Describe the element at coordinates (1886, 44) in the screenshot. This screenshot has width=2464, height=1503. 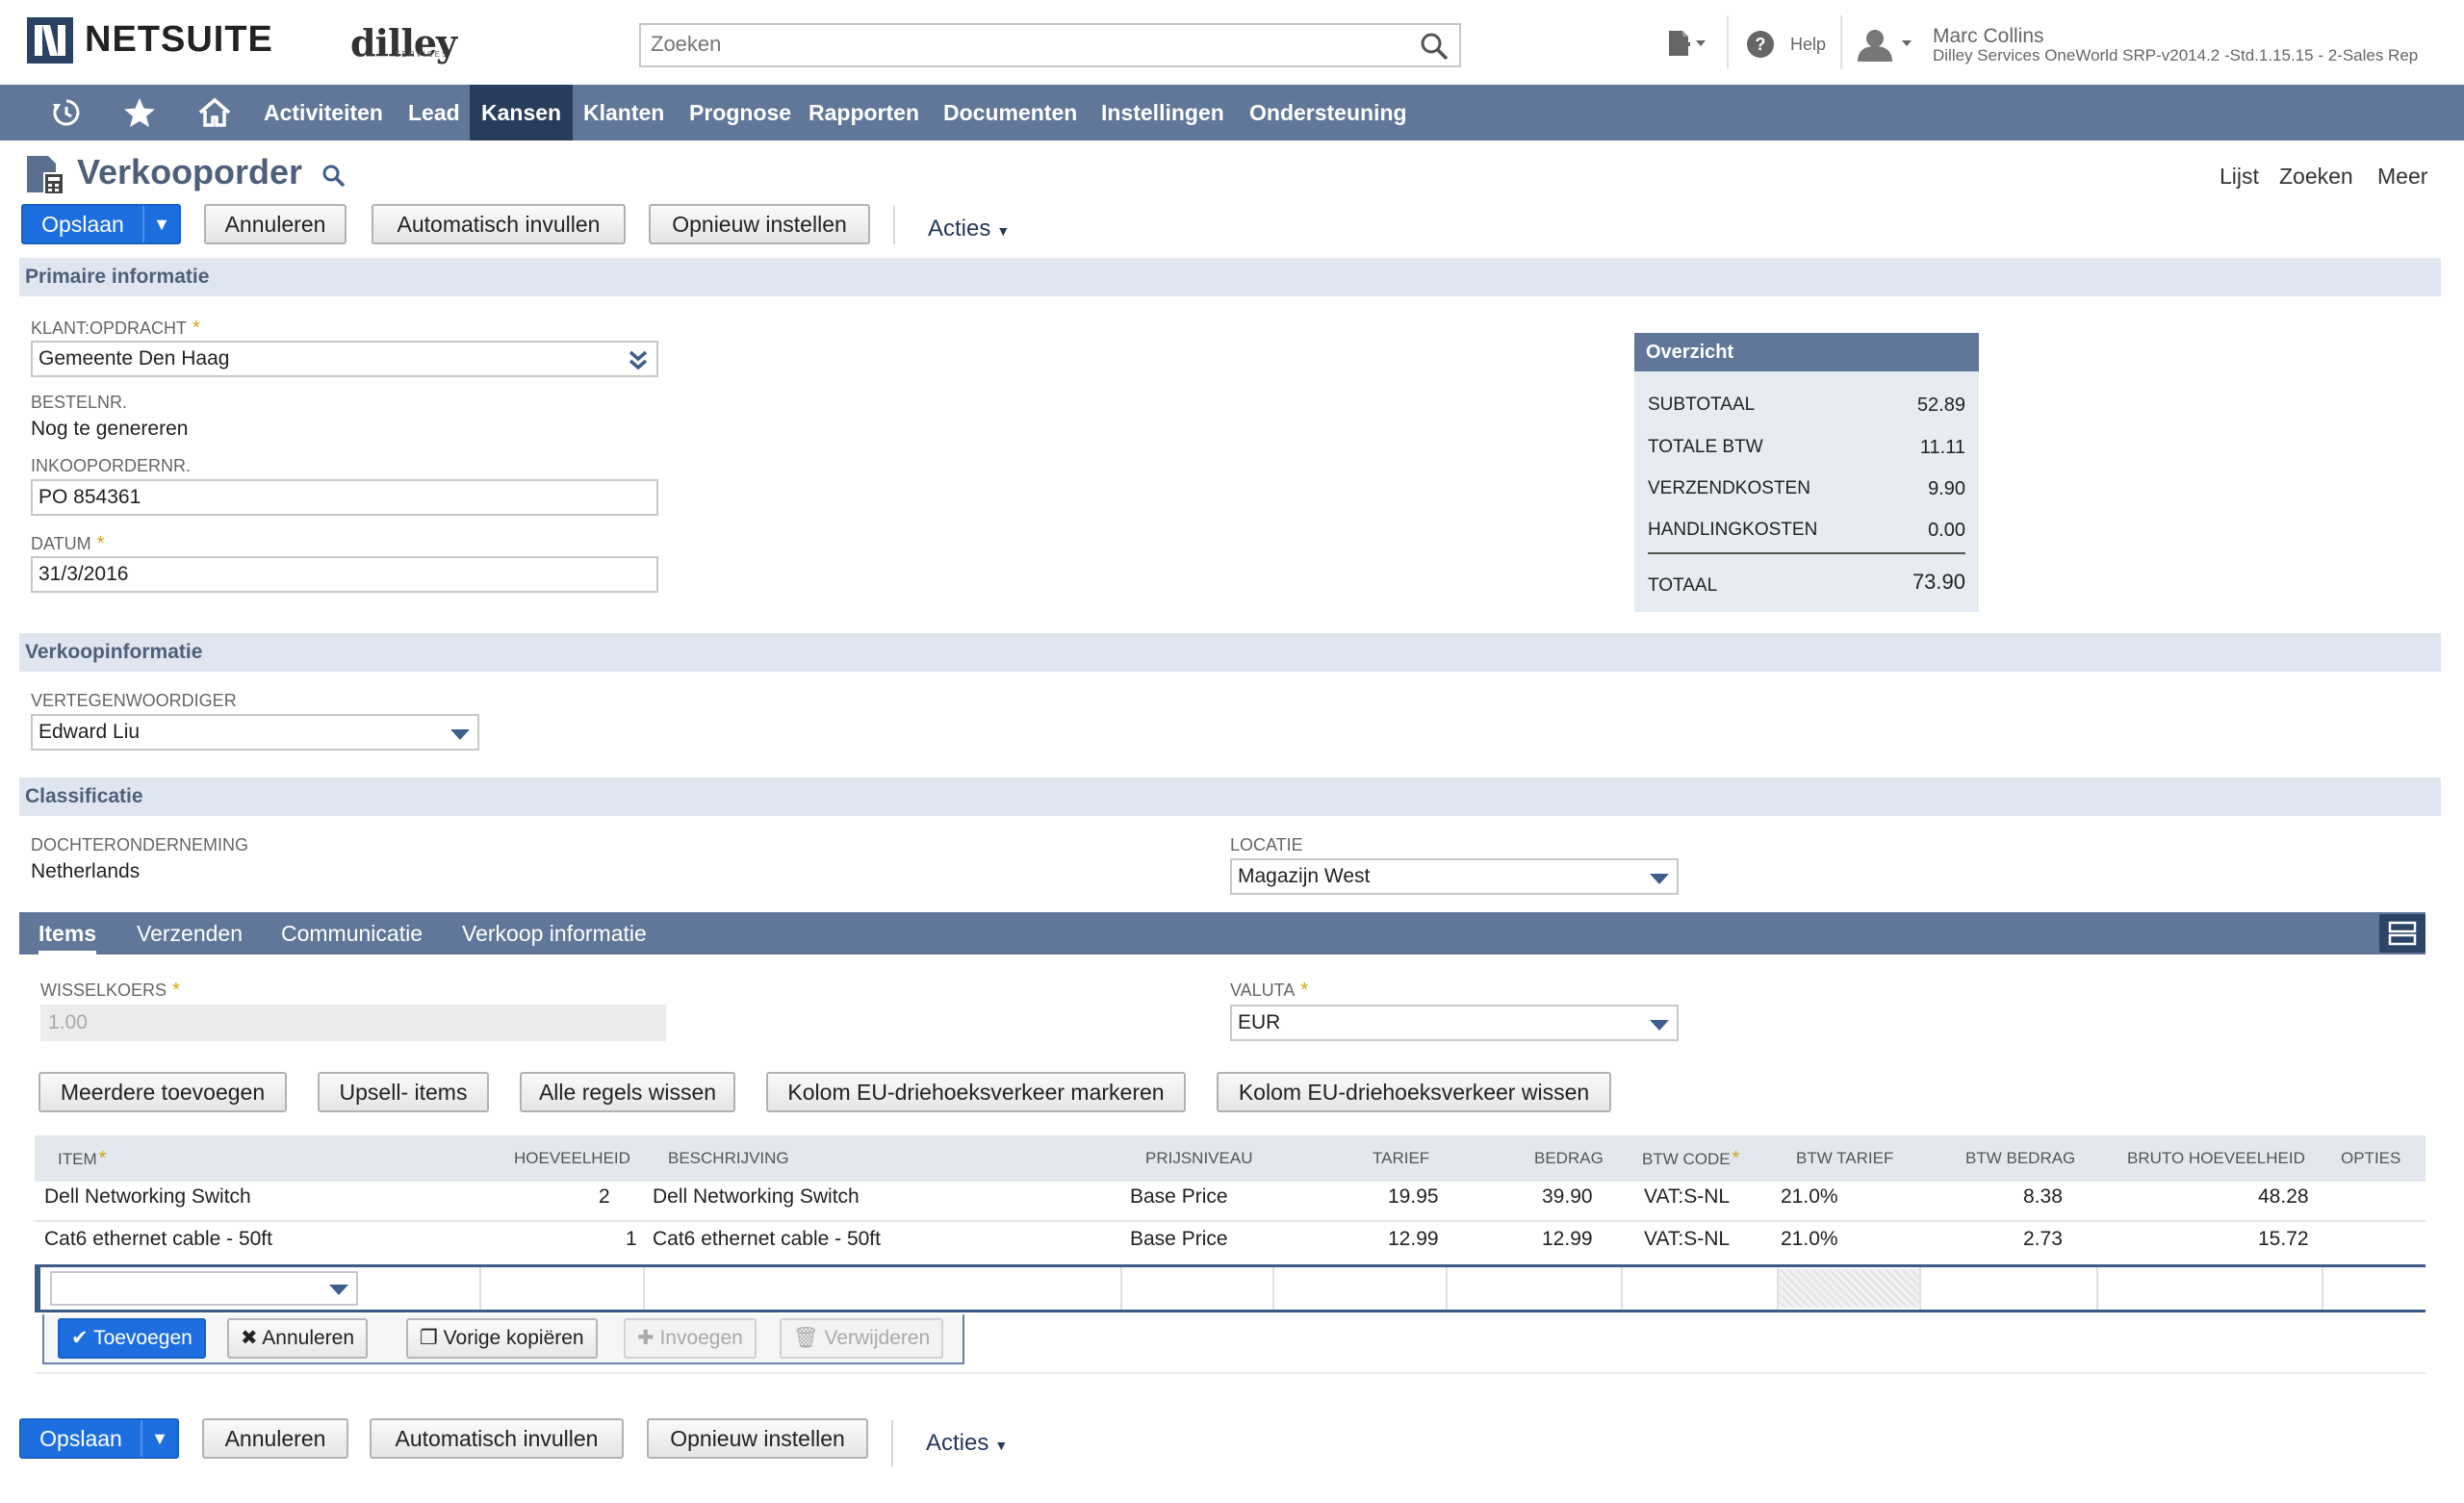
I see `user-avatar-icon` at that location.